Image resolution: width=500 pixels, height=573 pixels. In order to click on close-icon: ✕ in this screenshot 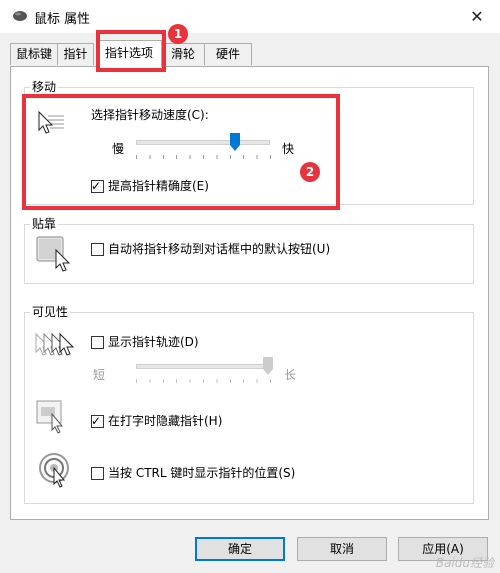, I will do `click(477, 16)`.